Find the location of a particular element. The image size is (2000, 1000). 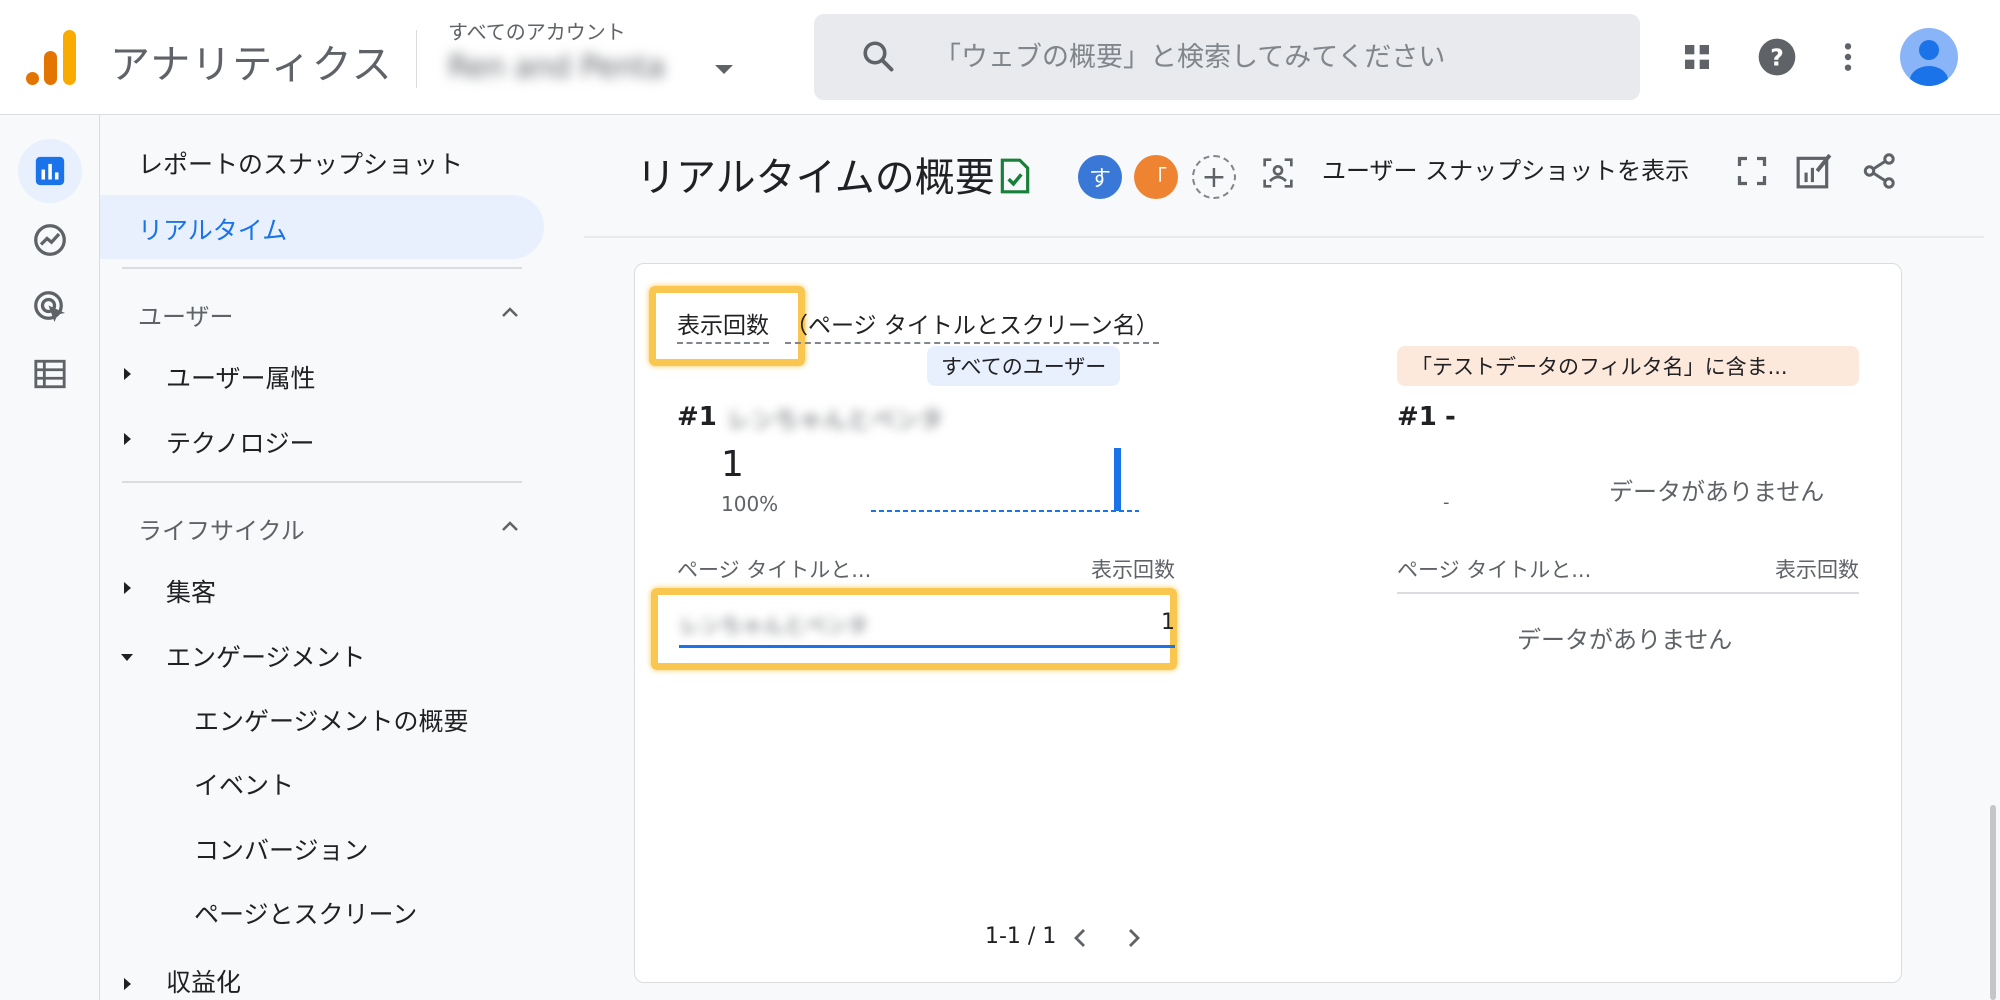

user-snapshot-button: ユーザー スナップショットを表示 is located at coordinates (1505, 168).